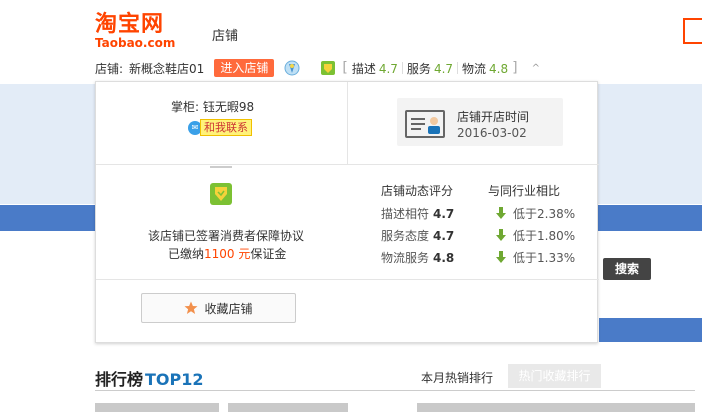  What do you see at coordinates (130, 24) in the screenshot?
I see `logo-cn-text: 淘宝网` at bounding box center [130, 24].